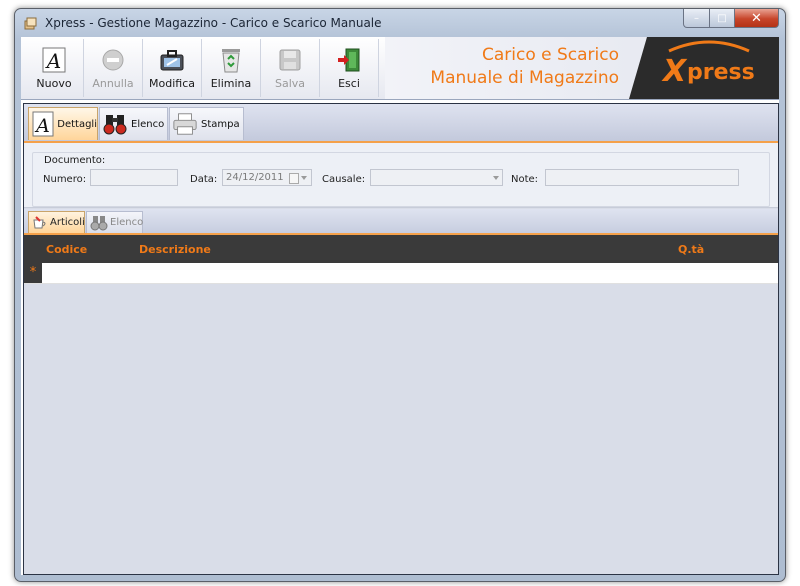  What do you see at coordinates (722, 18) in the screenshot?
I see `maximize-button: □` at bounding box center [722, 18].